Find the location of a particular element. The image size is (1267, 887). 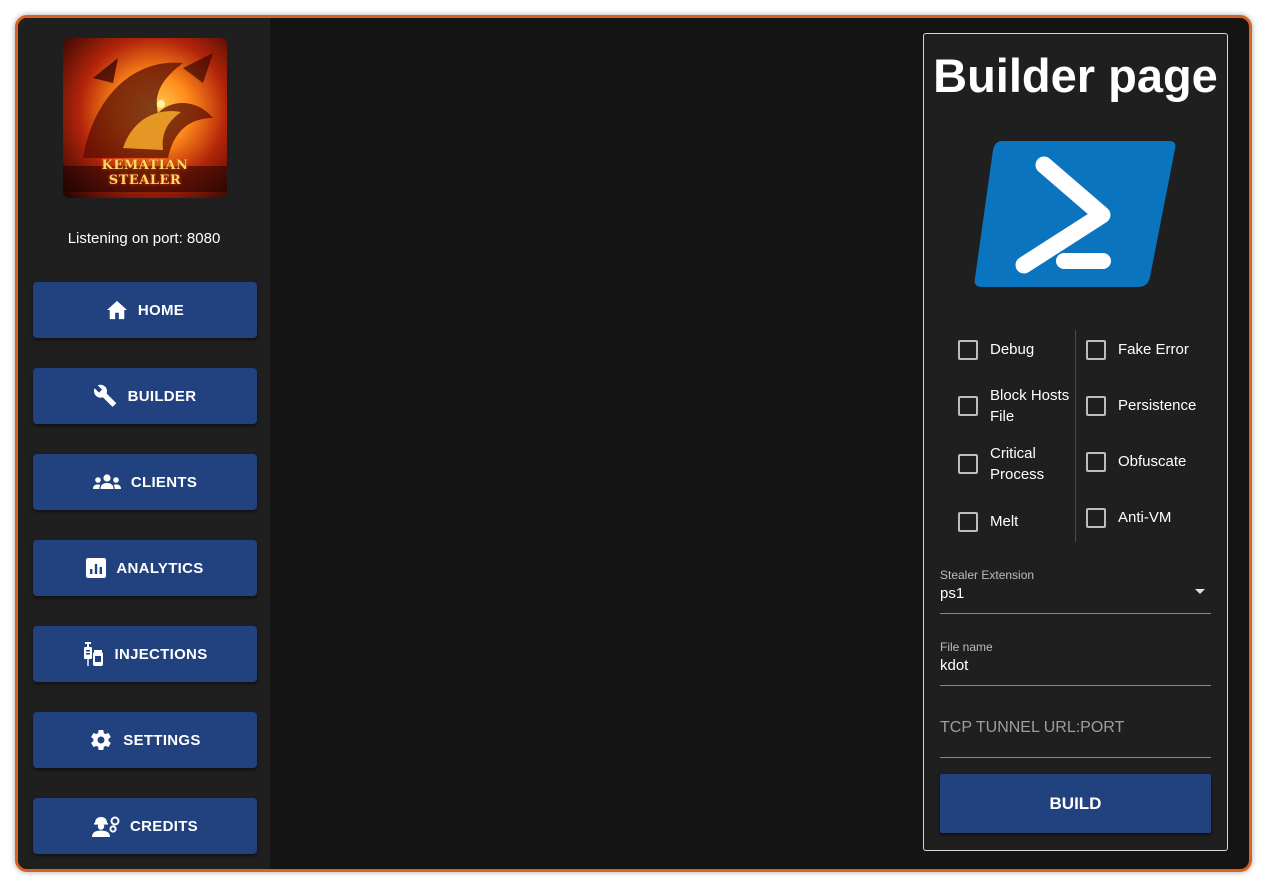

persistence-checkbox: Persistence is located at coordinates (1141, 405).